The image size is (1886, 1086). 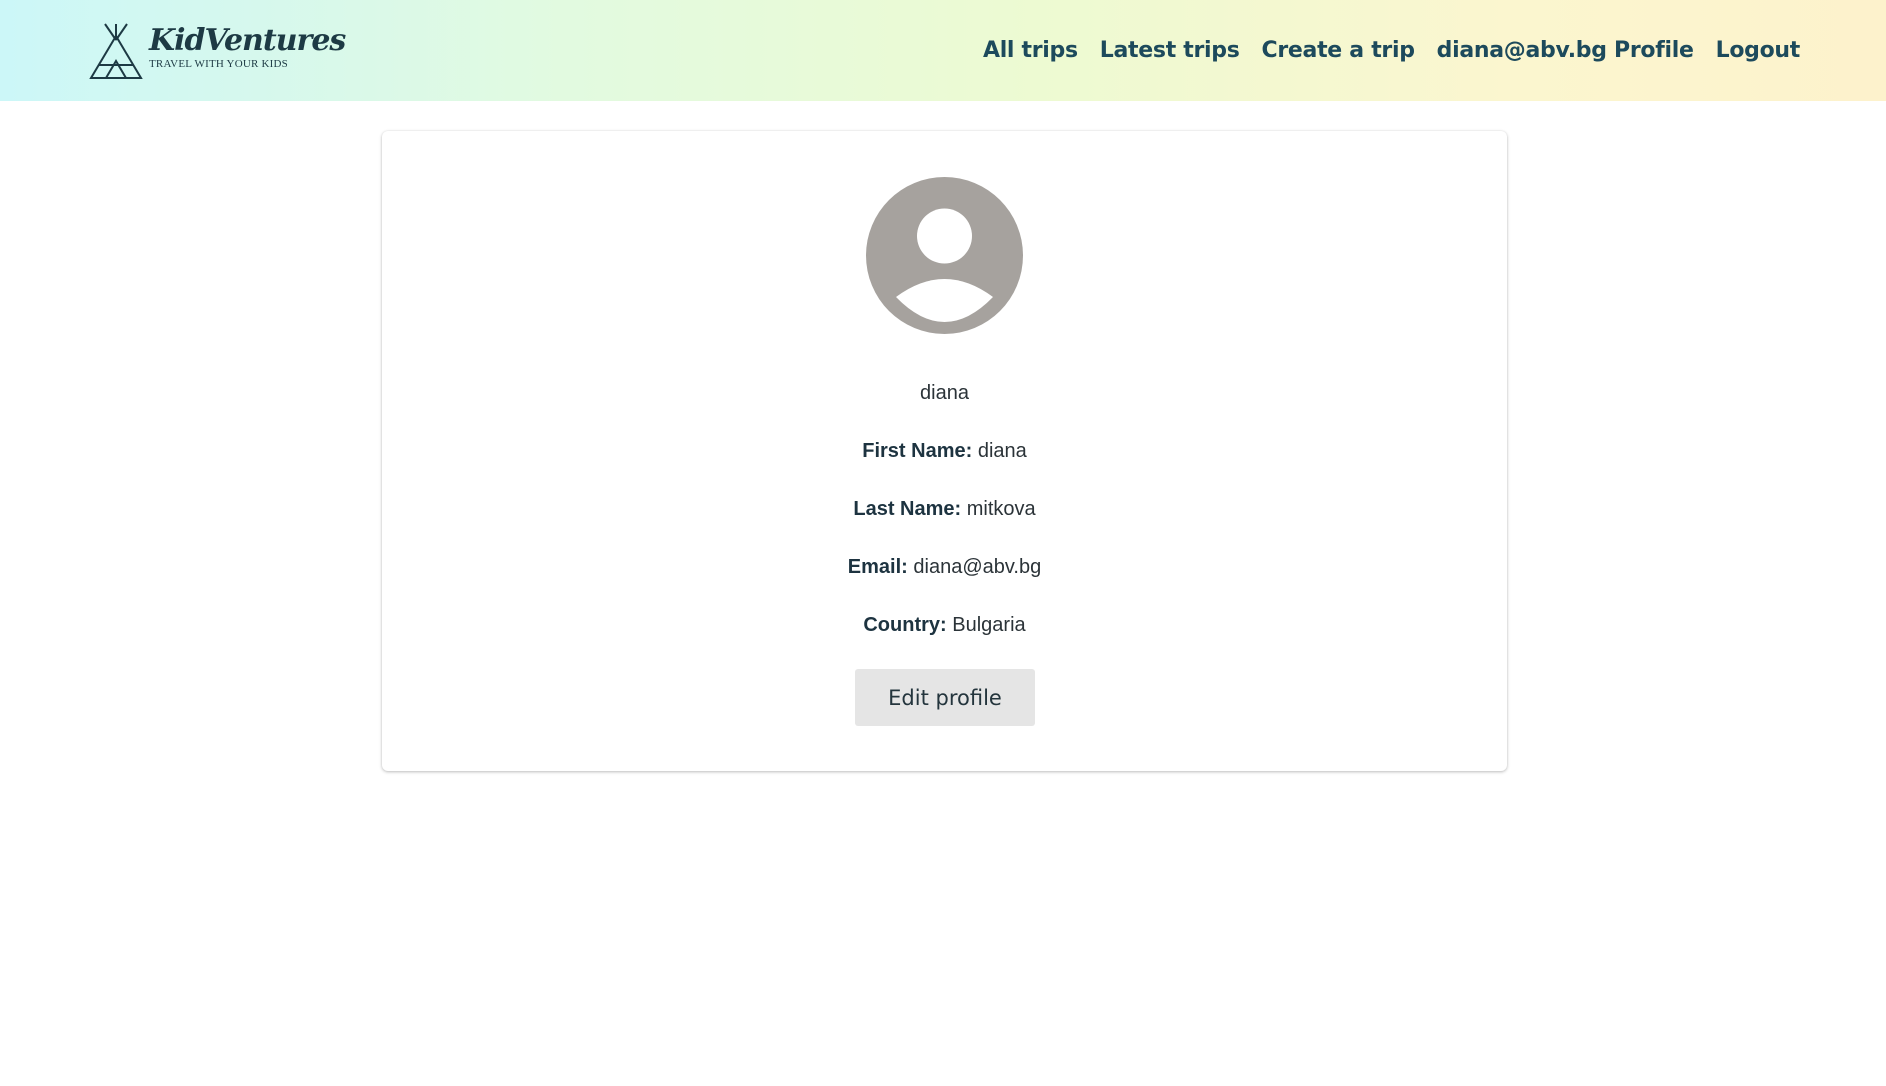 I want to click on logo-tagline: TRAVEL WITH YOUR KIDS, so click(x=218, y=64).